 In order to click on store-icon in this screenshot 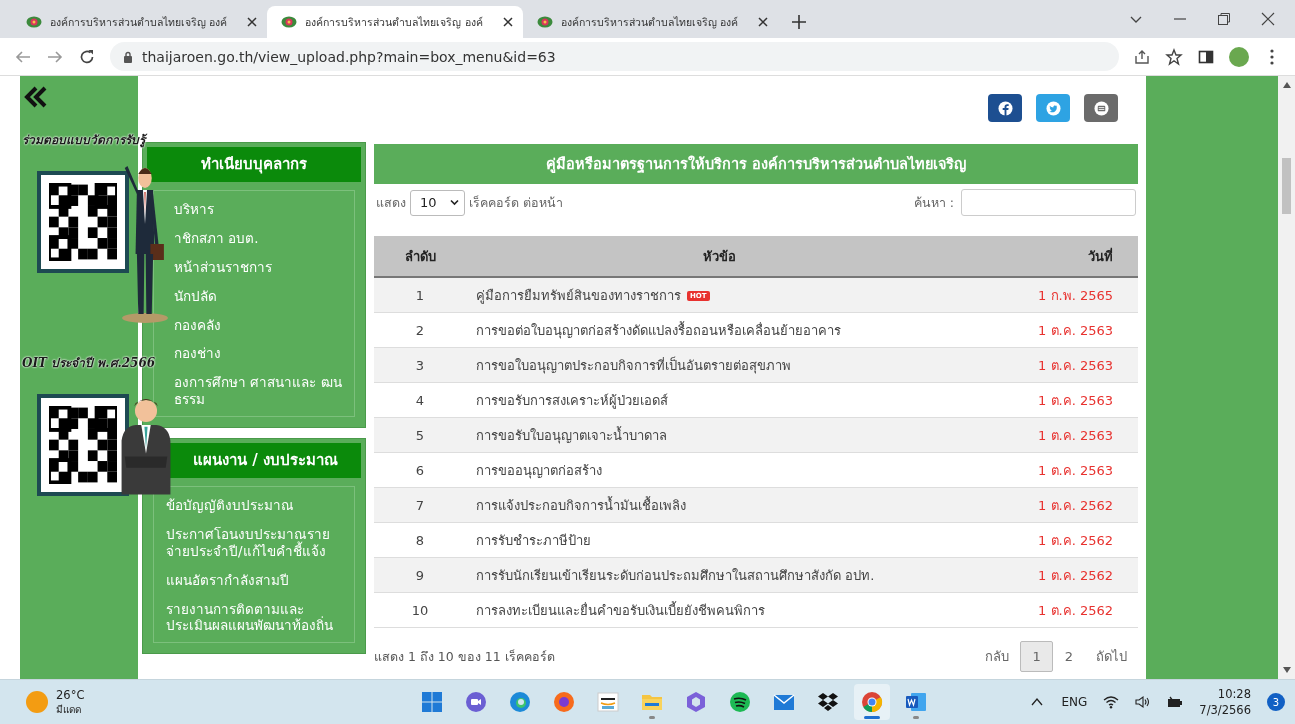, I will do `click(608, 702)`.